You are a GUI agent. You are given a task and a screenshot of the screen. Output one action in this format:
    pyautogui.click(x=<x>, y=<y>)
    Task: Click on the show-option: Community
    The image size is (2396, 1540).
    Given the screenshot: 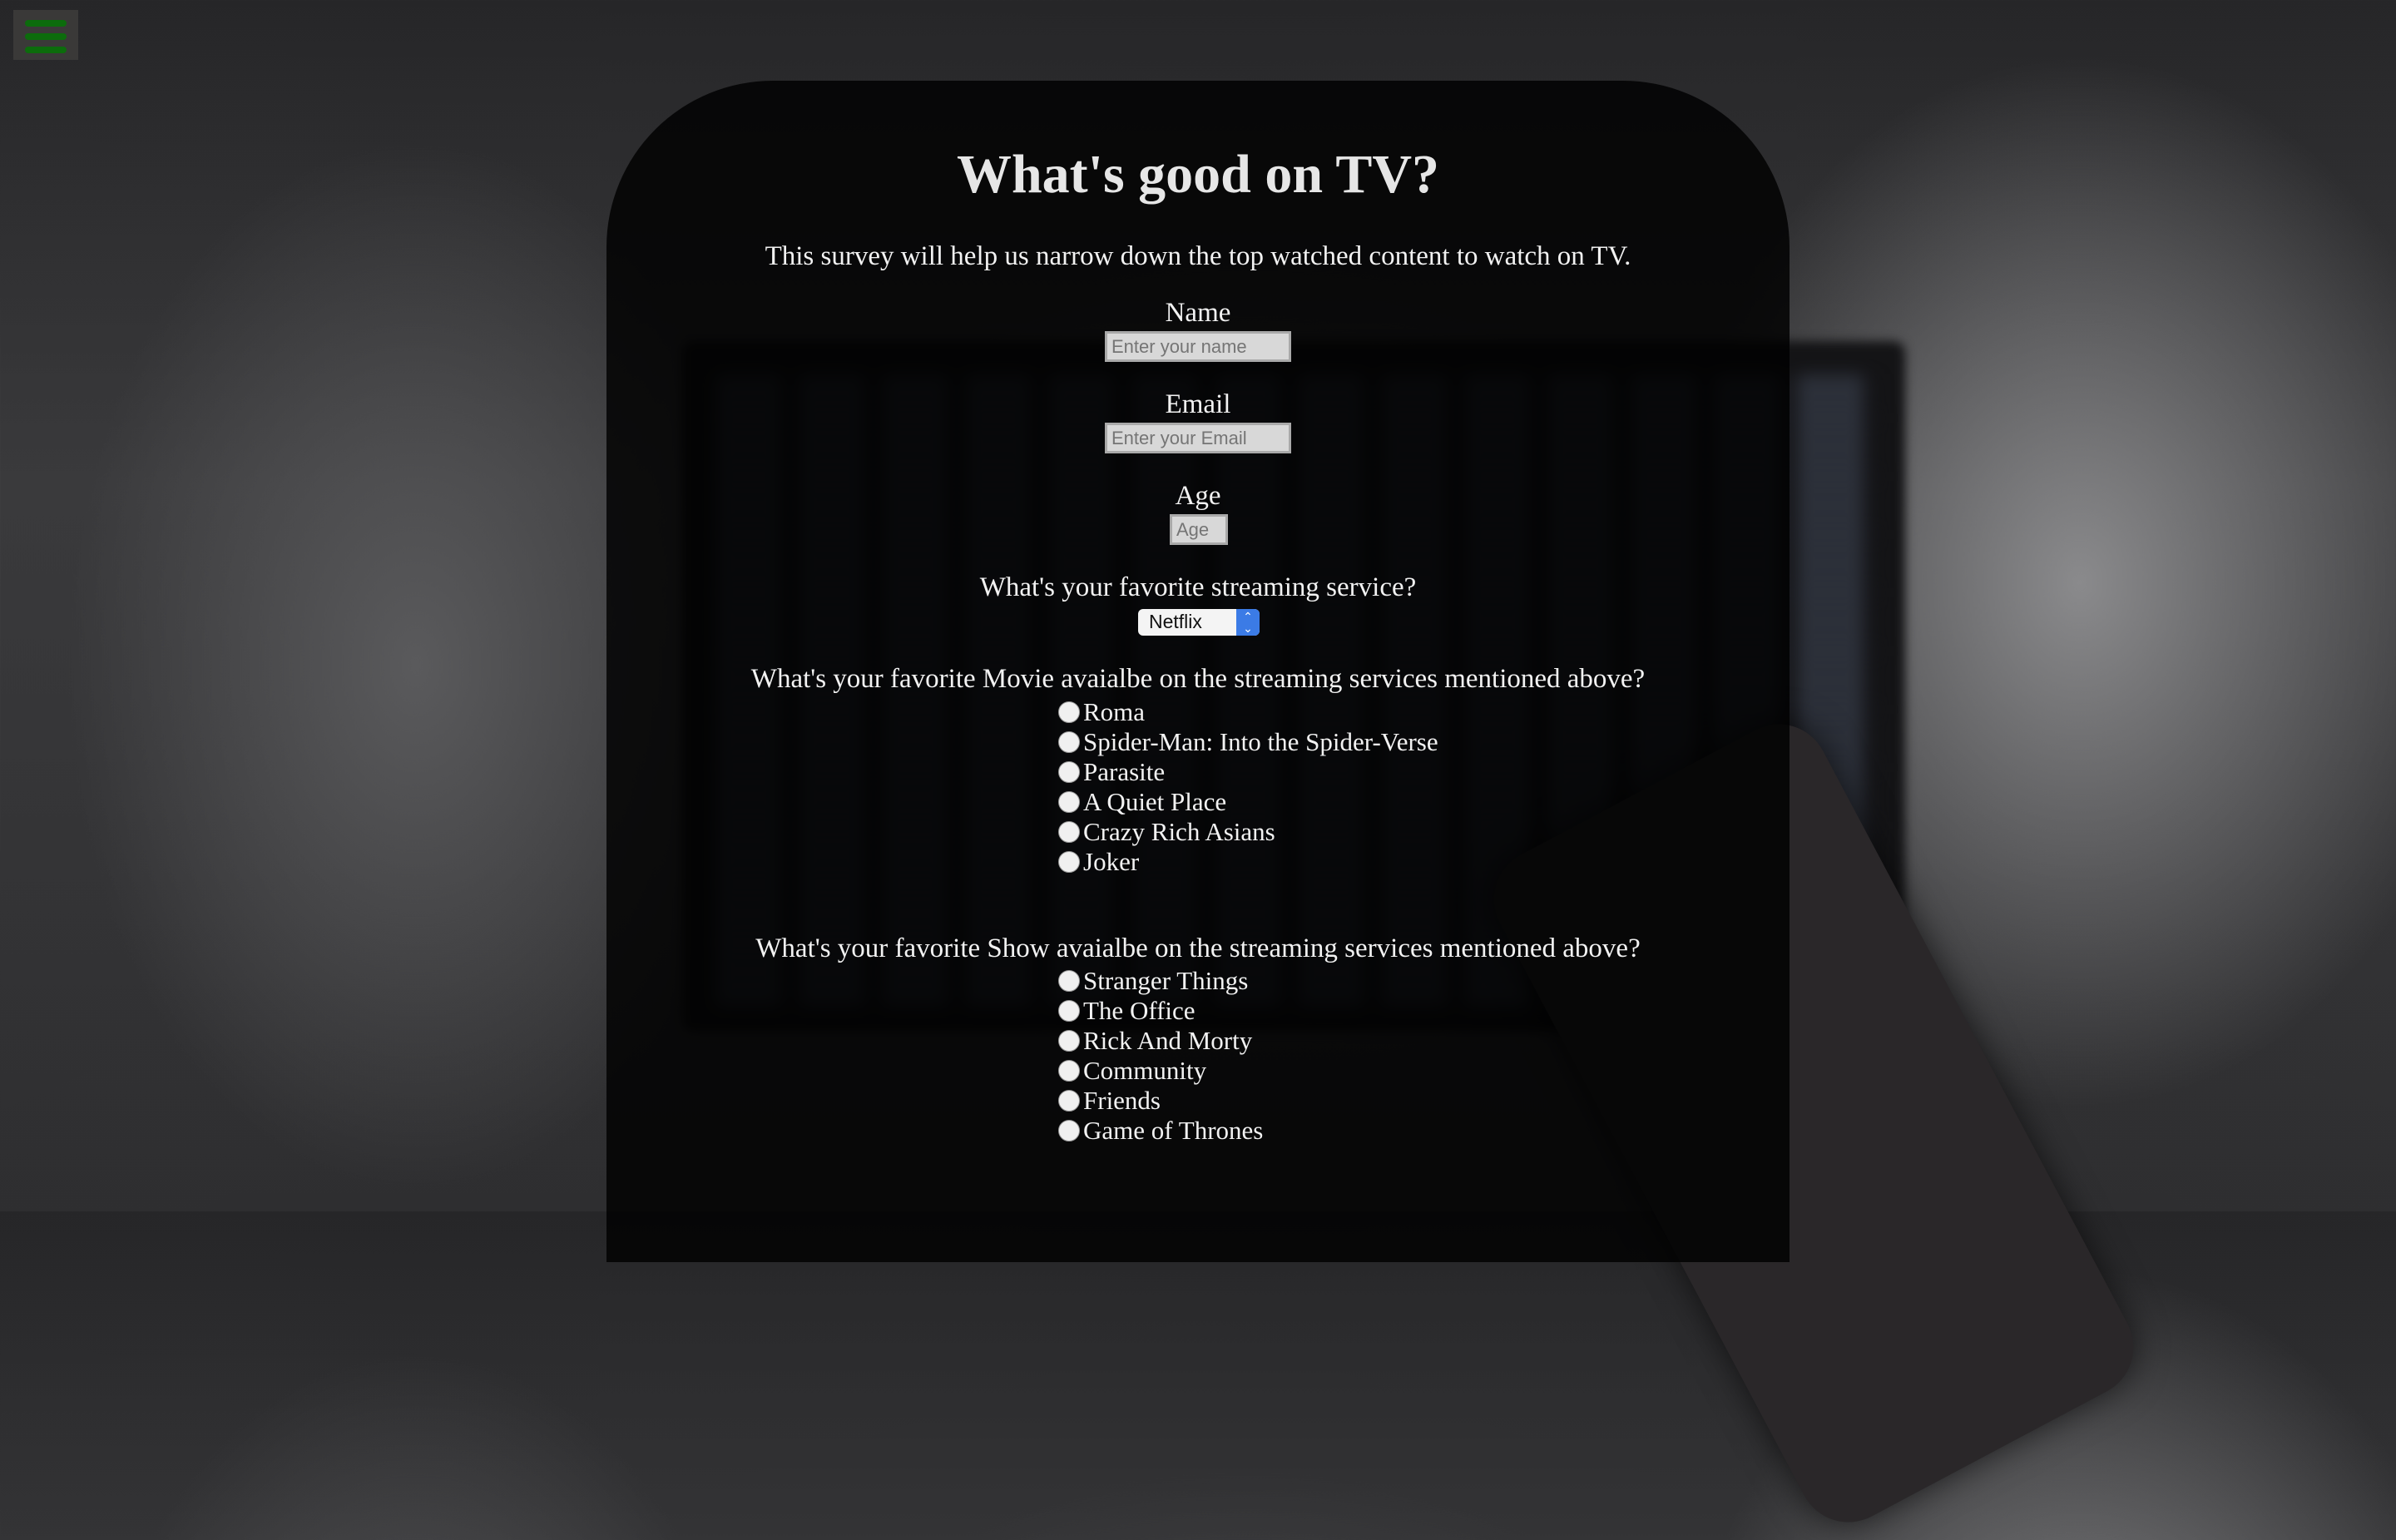 What is the action you would take?
    pyautogui.click(x=1132, y=1071)
    